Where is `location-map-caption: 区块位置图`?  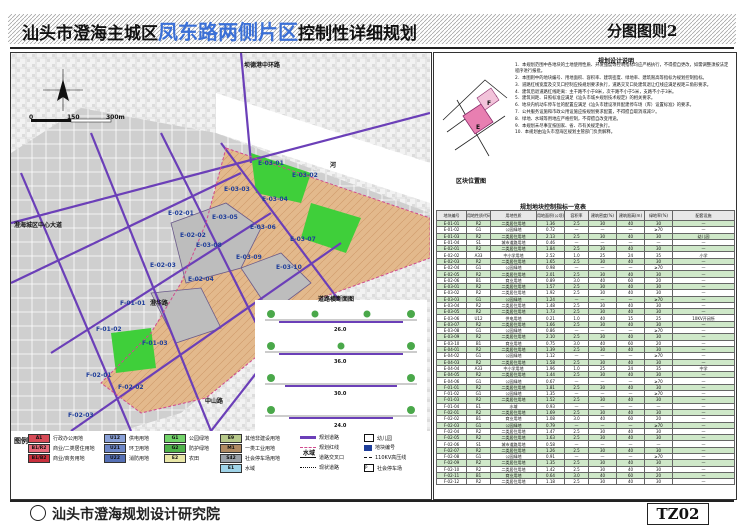 location-map-caption: 区块位置图 is located at coordinates (471, 181).